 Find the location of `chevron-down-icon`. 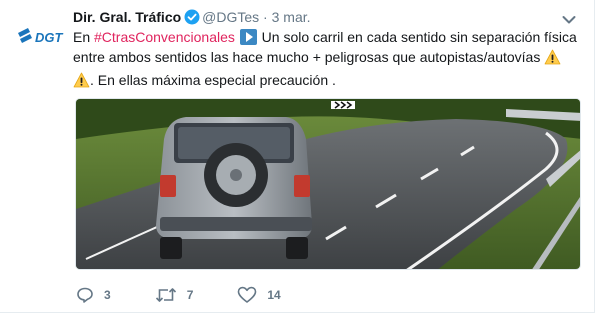

chevron-down-icon is located at coordinates (569, 18).